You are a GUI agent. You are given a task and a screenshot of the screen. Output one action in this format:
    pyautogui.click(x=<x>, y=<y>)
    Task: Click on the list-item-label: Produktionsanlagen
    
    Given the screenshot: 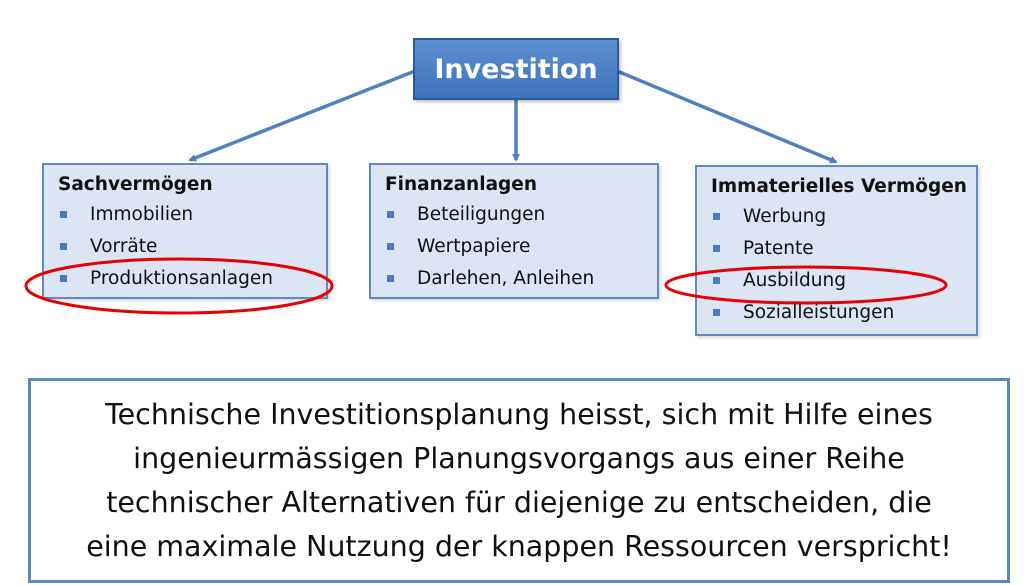 What is the action you would take?
    pyautogui.click(x=181, y=278)
    